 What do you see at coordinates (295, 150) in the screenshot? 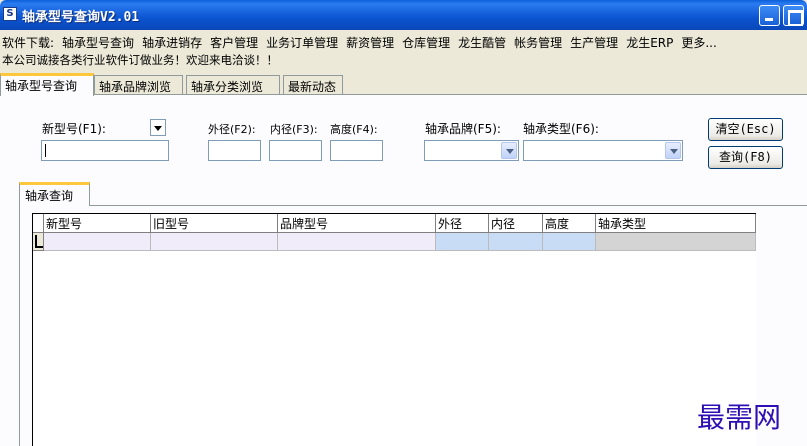
I see `inner-diameter-input` at bounding box center [295, 150].